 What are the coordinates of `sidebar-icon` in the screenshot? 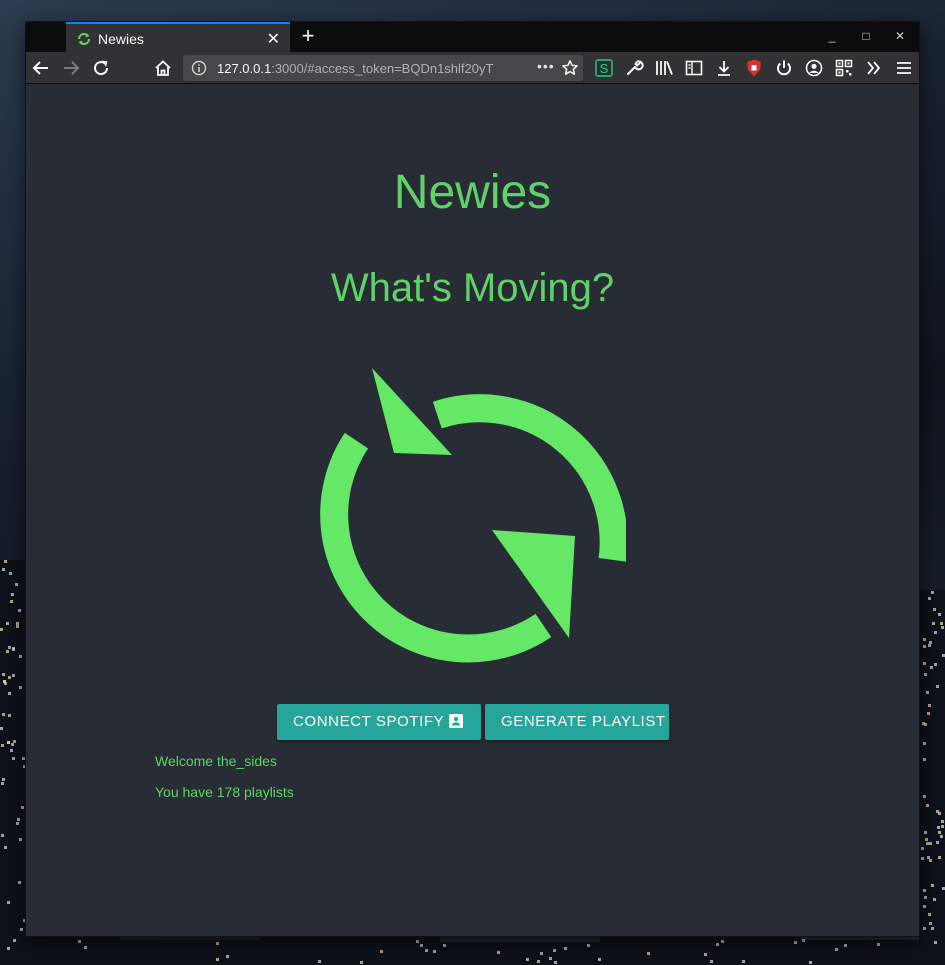 It's located at (694, 68).